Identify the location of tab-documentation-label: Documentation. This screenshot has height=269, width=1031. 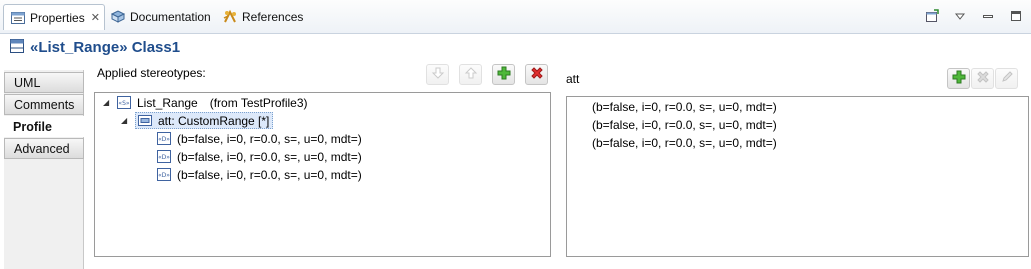
(170, 17).